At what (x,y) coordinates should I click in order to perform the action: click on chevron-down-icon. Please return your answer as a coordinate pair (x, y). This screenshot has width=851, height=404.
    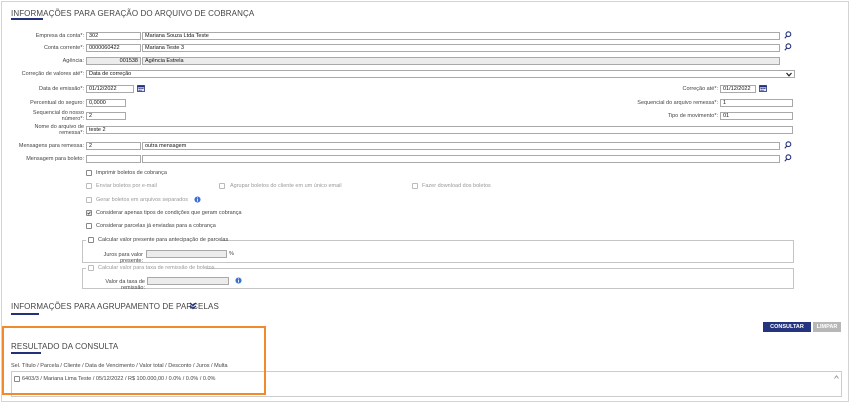
    Looking at the image, I should click on (789, 74).